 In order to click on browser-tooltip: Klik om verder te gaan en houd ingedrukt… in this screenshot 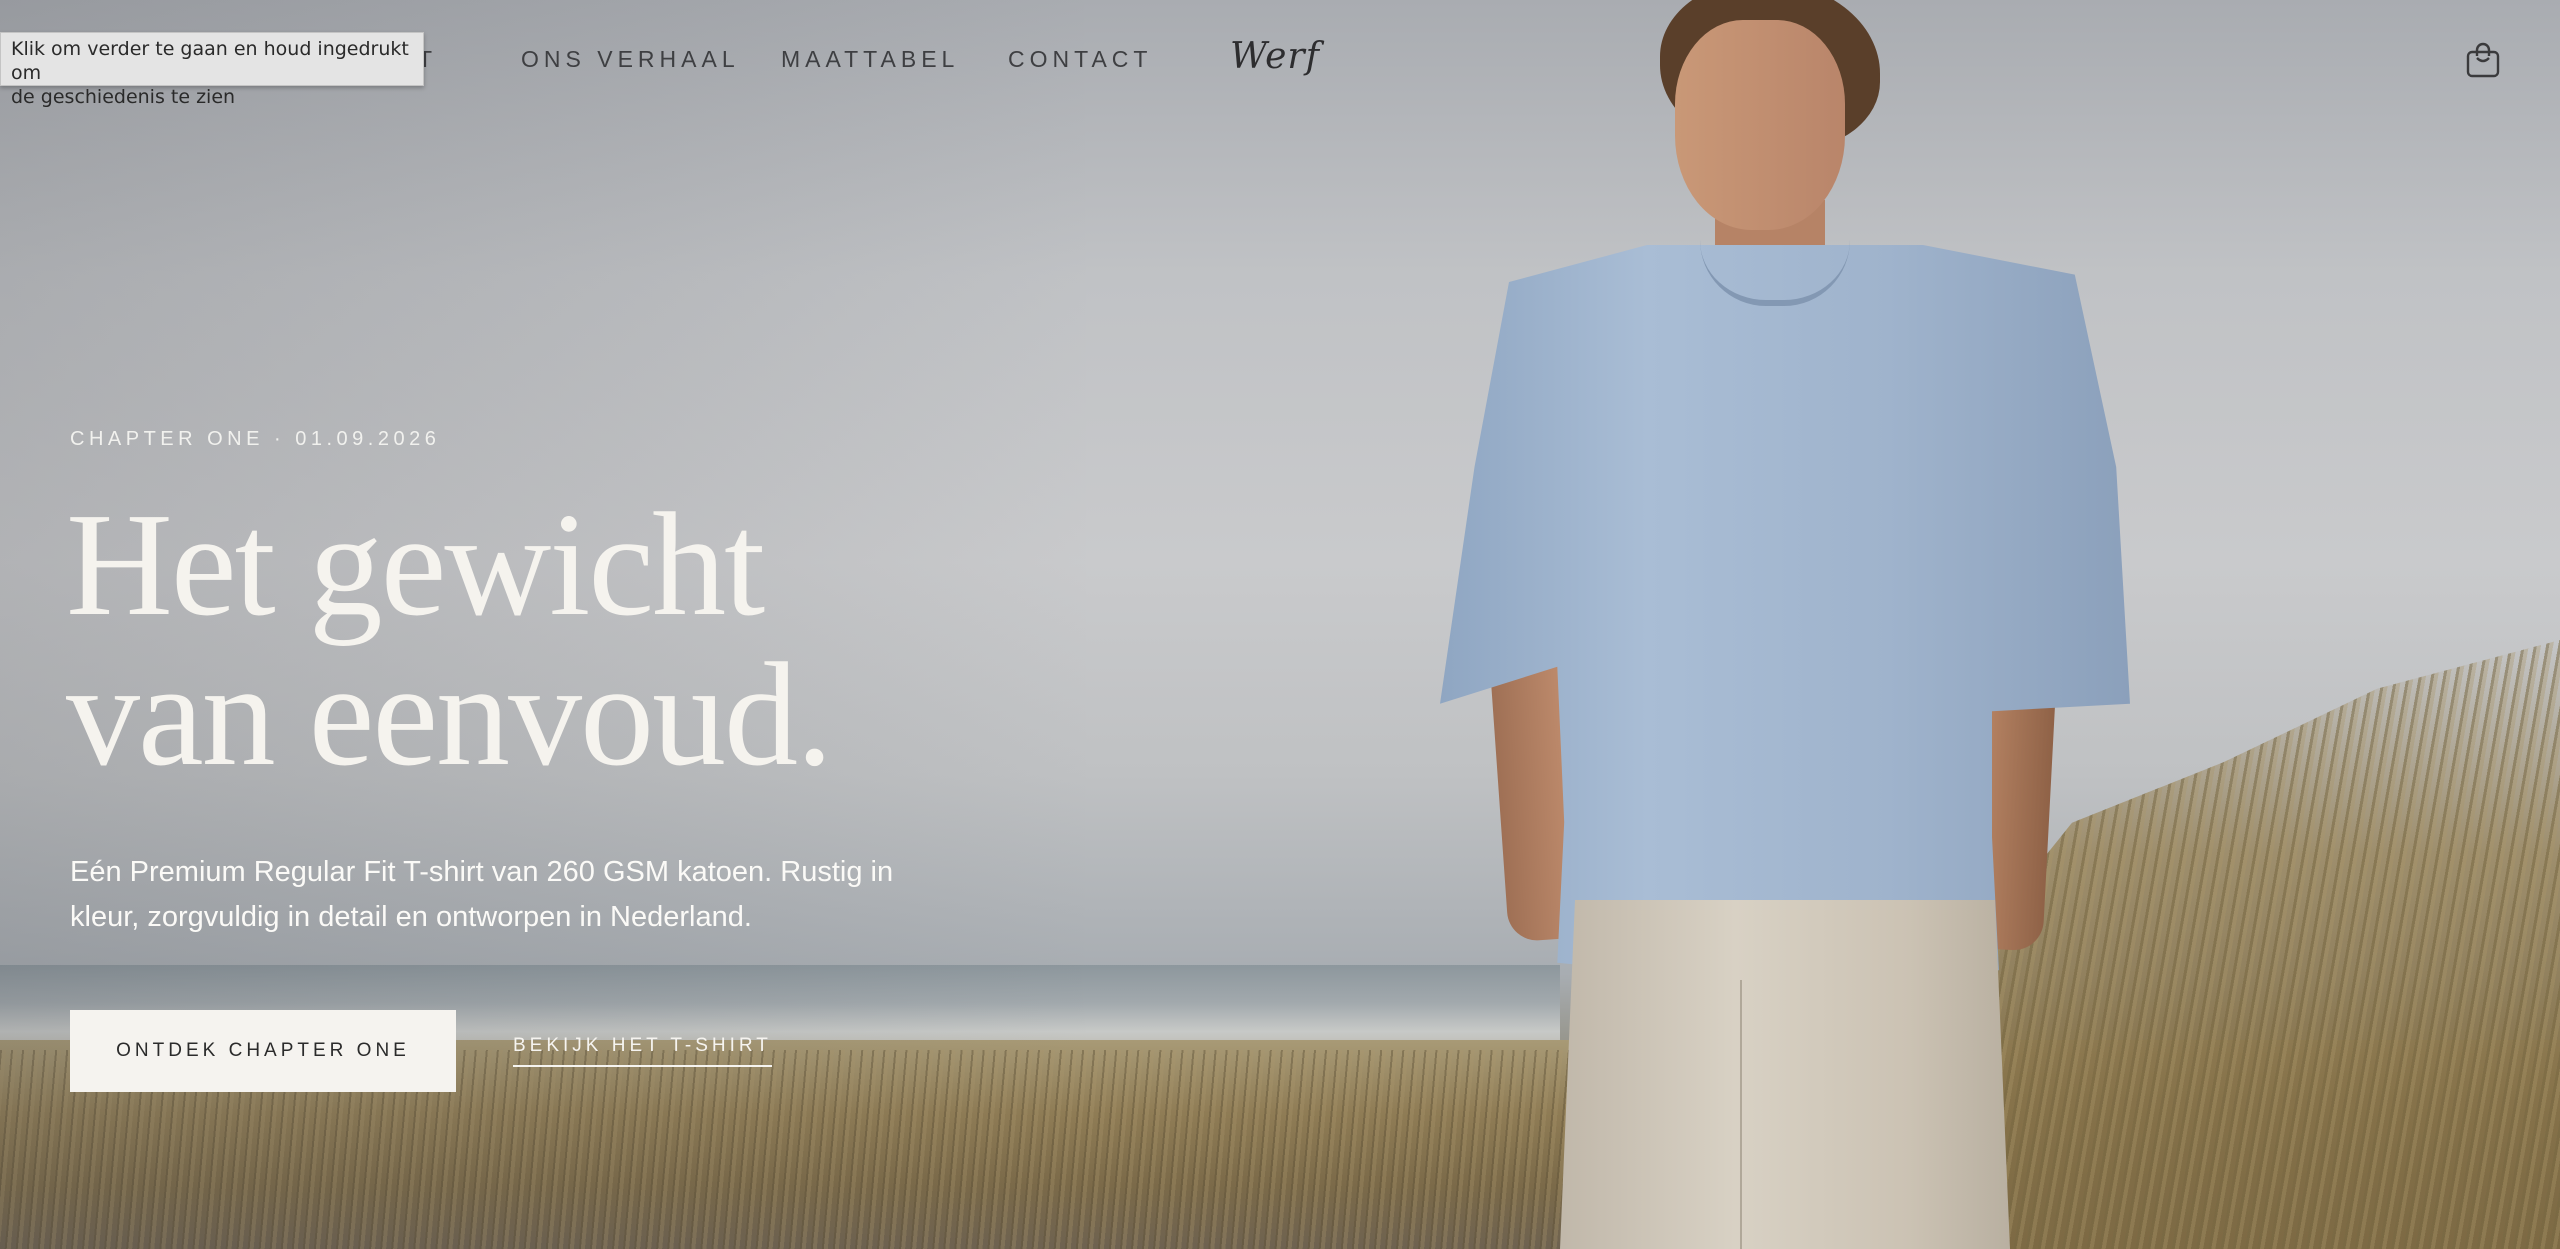, I will do `click(212, 70)`.